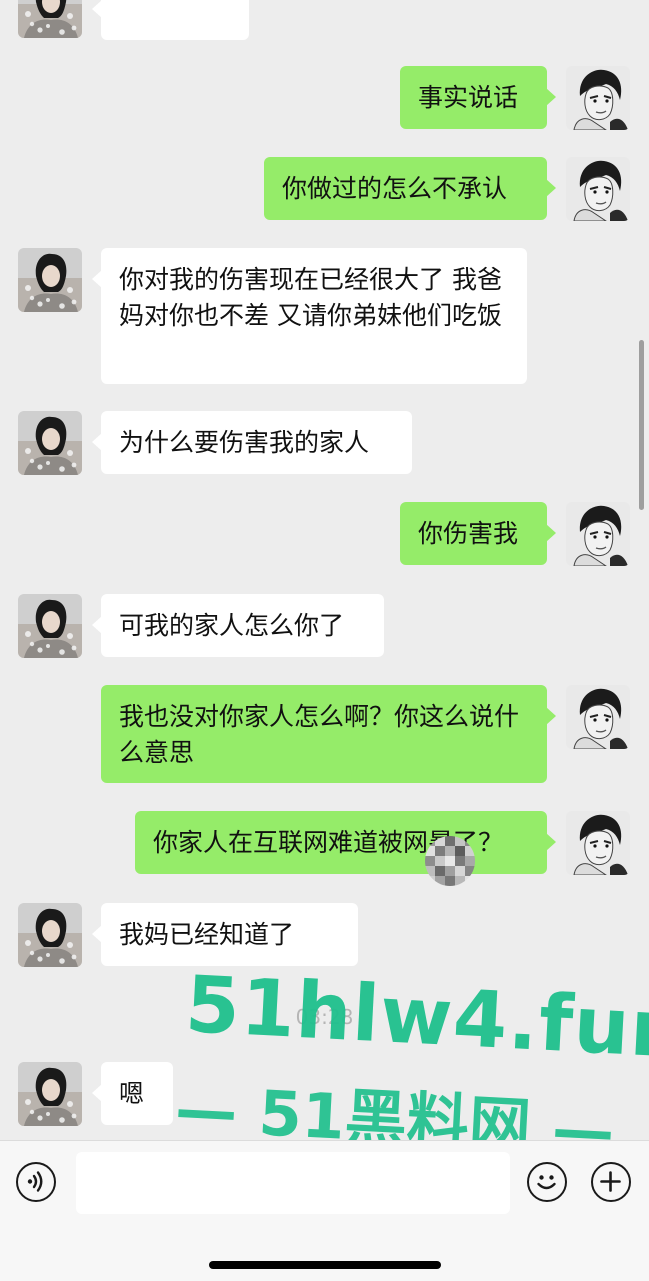  I want to click on message-input, so click(293, 1183).